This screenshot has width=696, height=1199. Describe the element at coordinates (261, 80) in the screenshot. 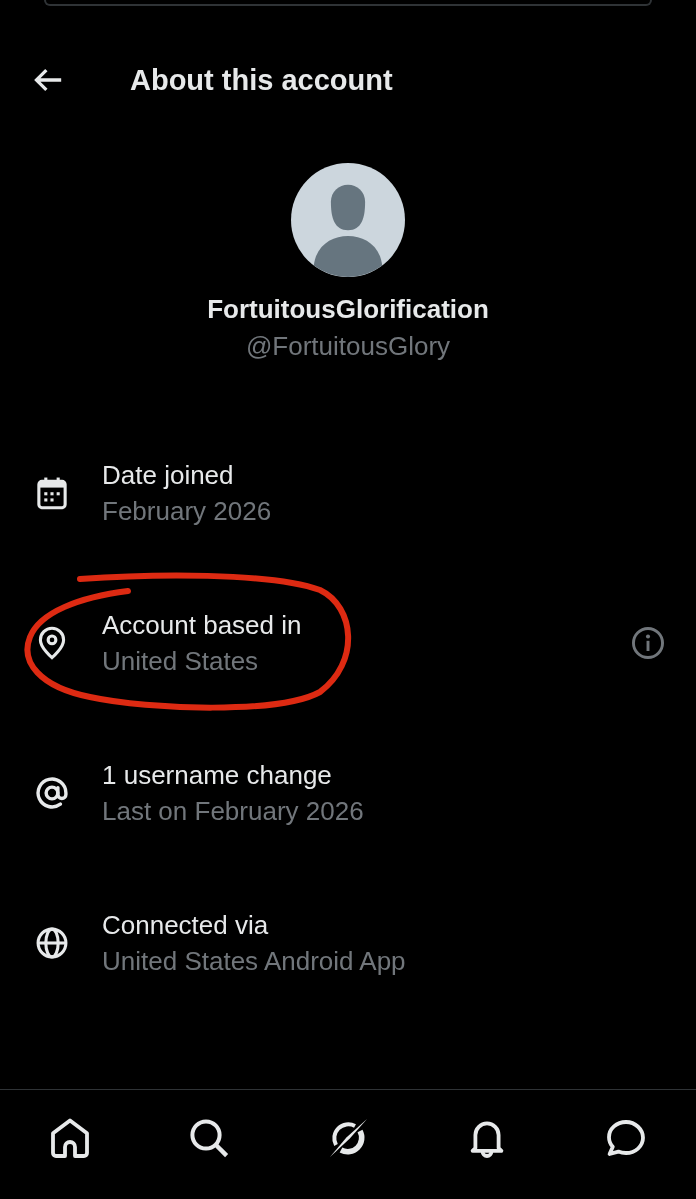

I see `page-title: About this account` at that location.